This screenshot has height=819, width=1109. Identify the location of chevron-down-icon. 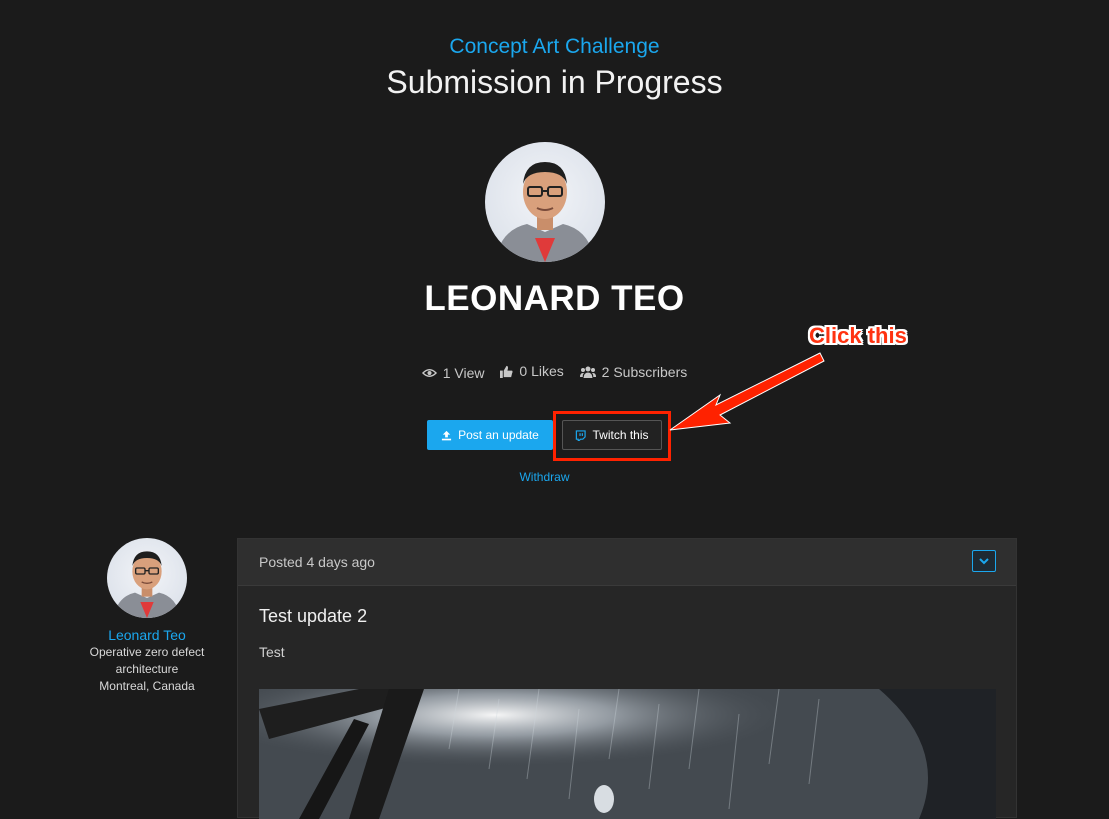
(984, 560).